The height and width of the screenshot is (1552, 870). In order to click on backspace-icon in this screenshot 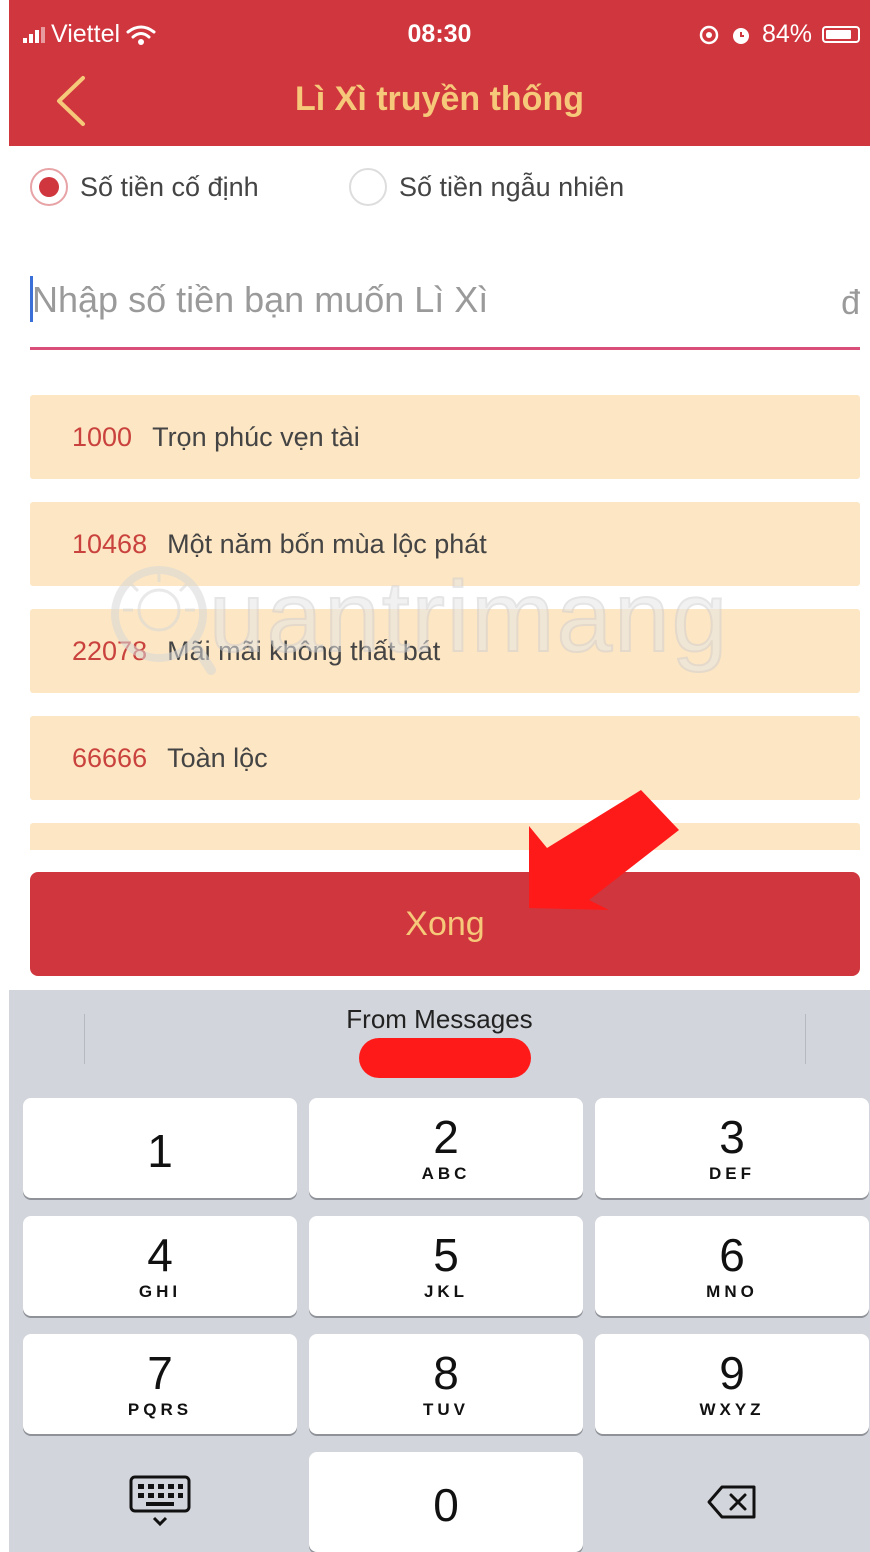, I will do `click(731, 1502)`.